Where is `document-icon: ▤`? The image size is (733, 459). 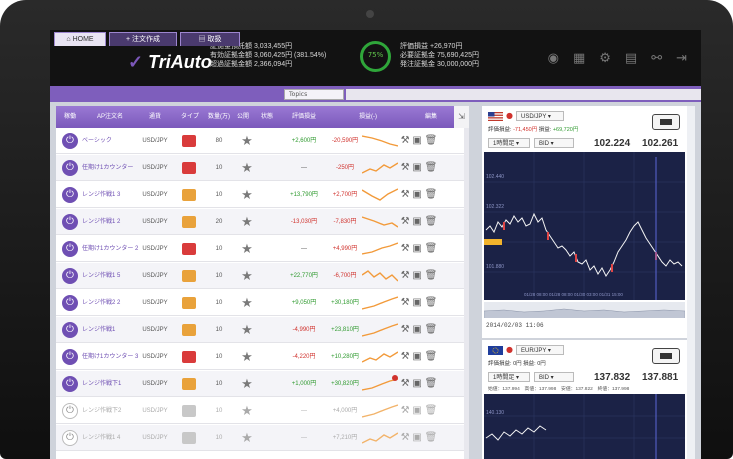
document-icon: ▤ is located at coordinates (631, 58).